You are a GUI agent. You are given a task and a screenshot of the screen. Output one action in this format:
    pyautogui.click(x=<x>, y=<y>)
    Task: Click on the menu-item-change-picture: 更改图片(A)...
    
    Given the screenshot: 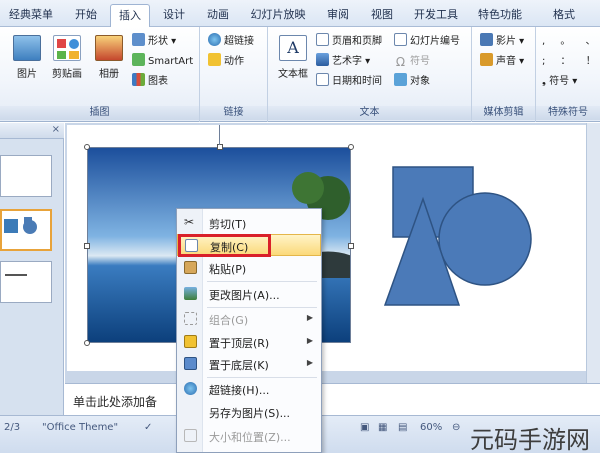 What is the action you would take?
    pyautogui.click(x=249, y=294)
    